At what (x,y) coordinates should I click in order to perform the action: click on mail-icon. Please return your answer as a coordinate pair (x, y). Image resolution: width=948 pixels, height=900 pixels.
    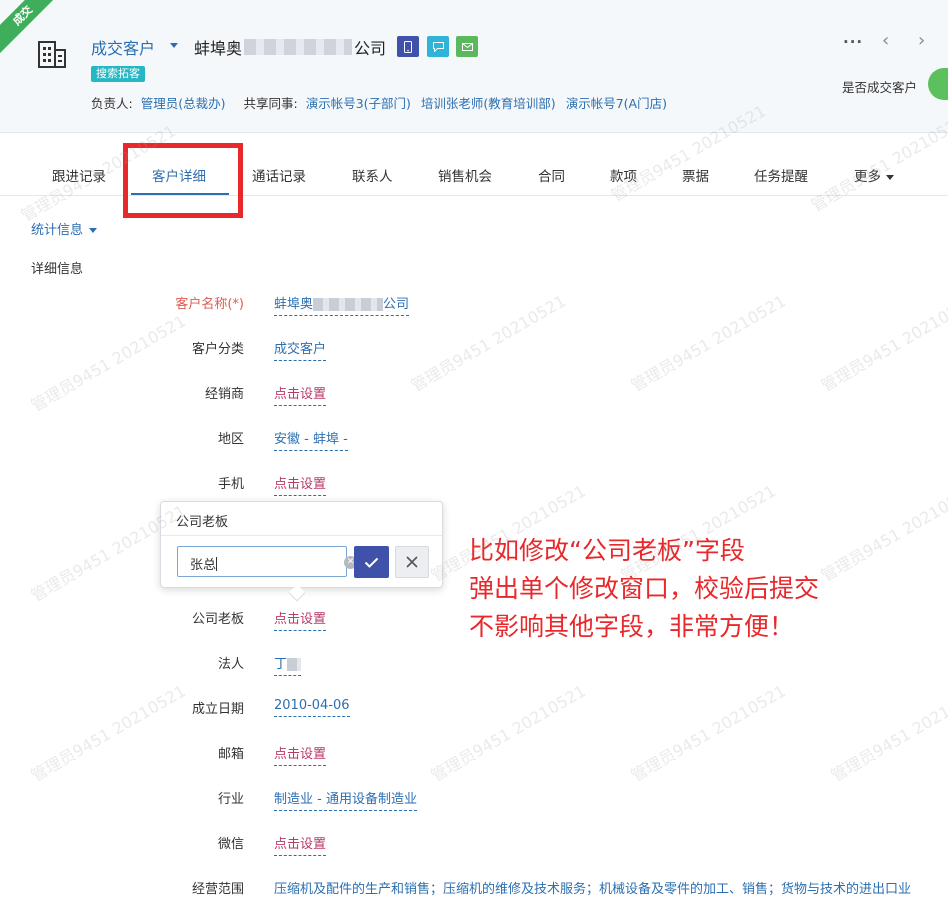
    Looking at the image, I should click on (467, 46).